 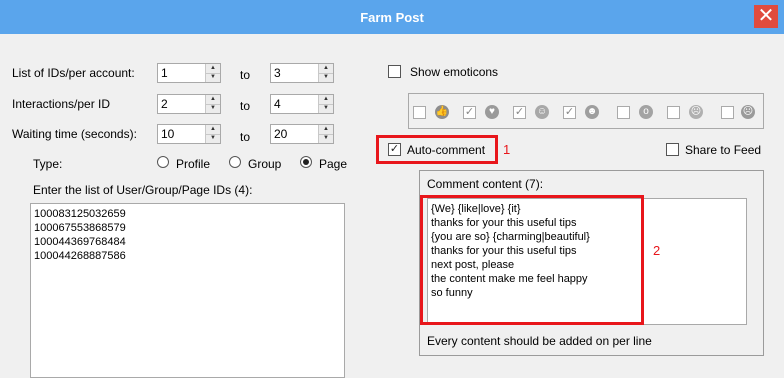 I want to click on id-list-item: 100083125032659, so click(x=80, y=214).